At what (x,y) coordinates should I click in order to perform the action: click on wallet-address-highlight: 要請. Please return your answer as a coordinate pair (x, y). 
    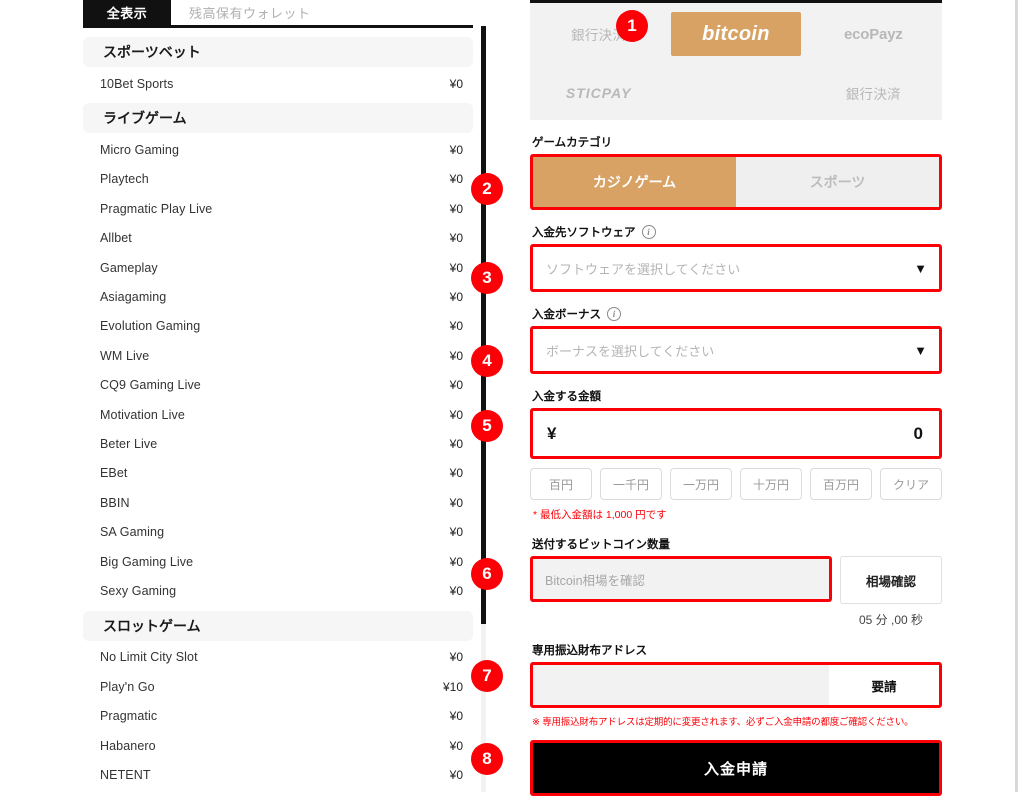
    Looking at the image, I should click on (736, 685).